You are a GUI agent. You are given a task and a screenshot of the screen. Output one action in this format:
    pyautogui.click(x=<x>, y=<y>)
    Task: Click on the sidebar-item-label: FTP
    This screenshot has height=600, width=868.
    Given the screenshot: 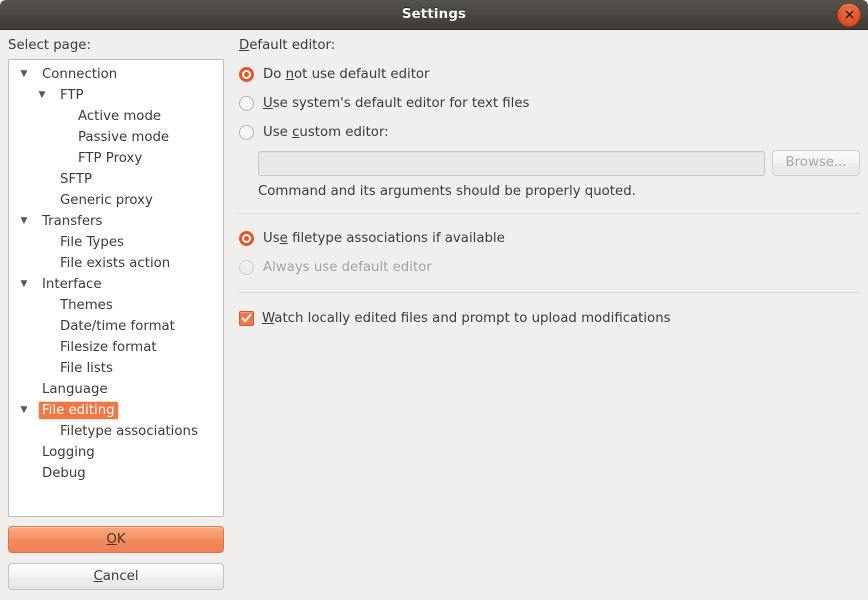 What is the action you would take?
    pyautogui.click(x=72, y=96)
    